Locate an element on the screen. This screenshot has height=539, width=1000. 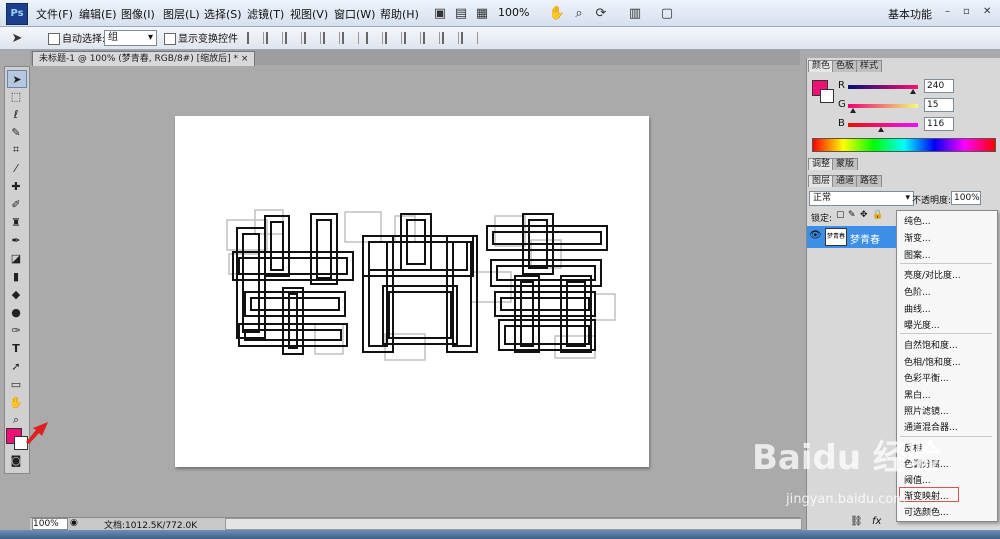
menu-edit: 编辑(E) is located at coordinates (98, 14).